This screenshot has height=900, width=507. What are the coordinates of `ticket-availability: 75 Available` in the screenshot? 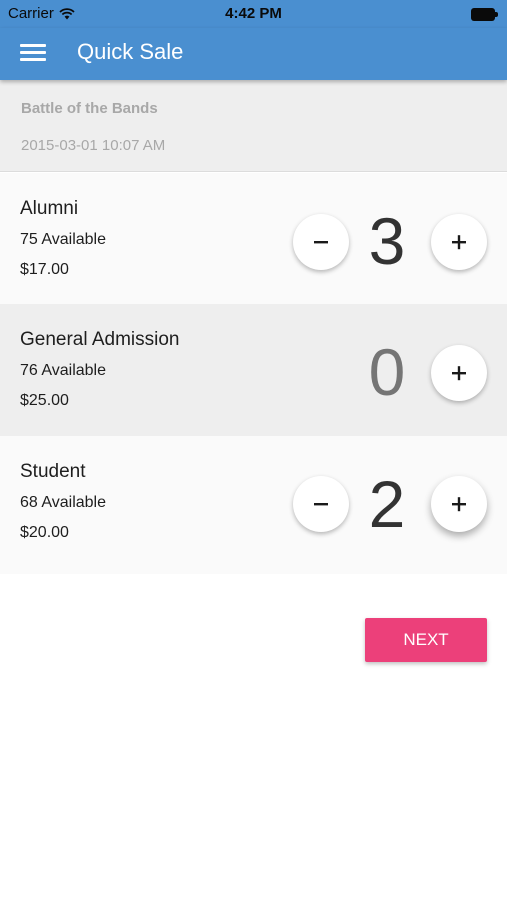 It's located at (63, 239).